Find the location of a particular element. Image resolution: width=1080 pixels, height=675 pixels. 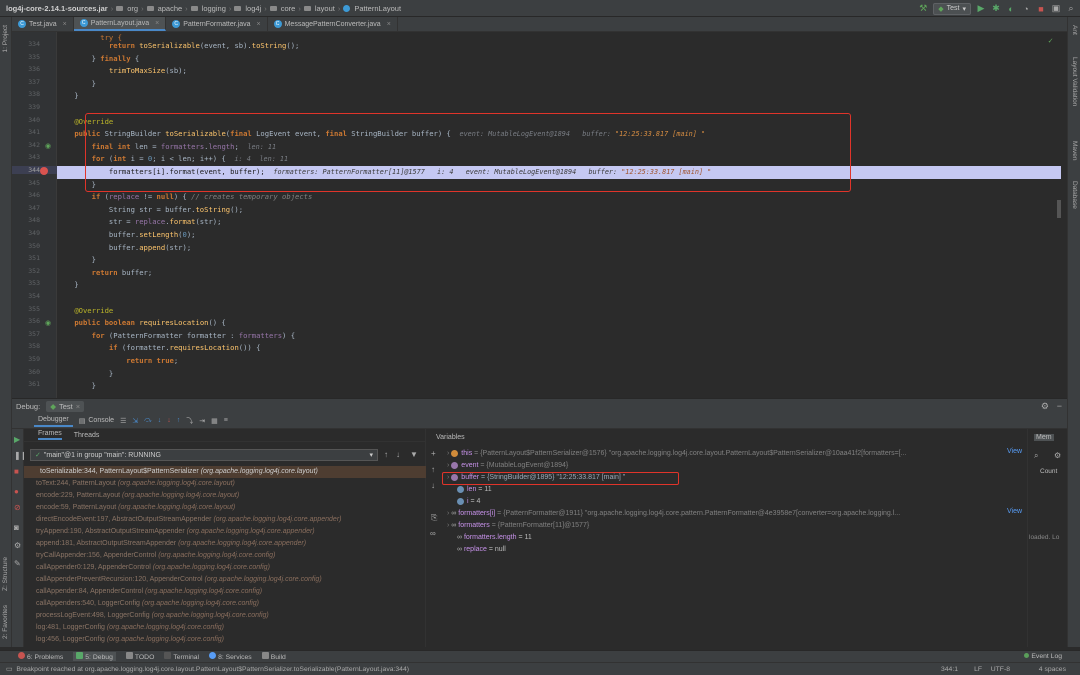

memory-tab: Mem is located at coordinates (1044, 437).